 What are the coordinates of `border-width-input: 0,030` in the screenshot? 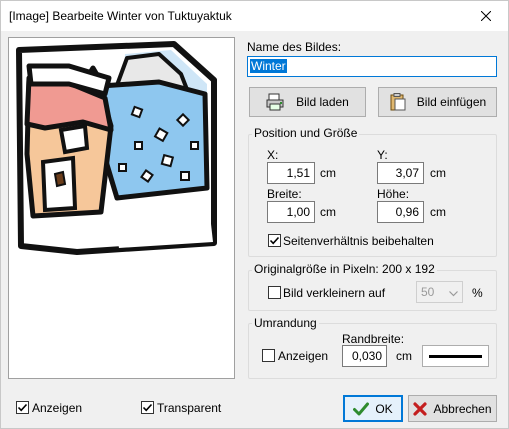 It's located at (364, 356).